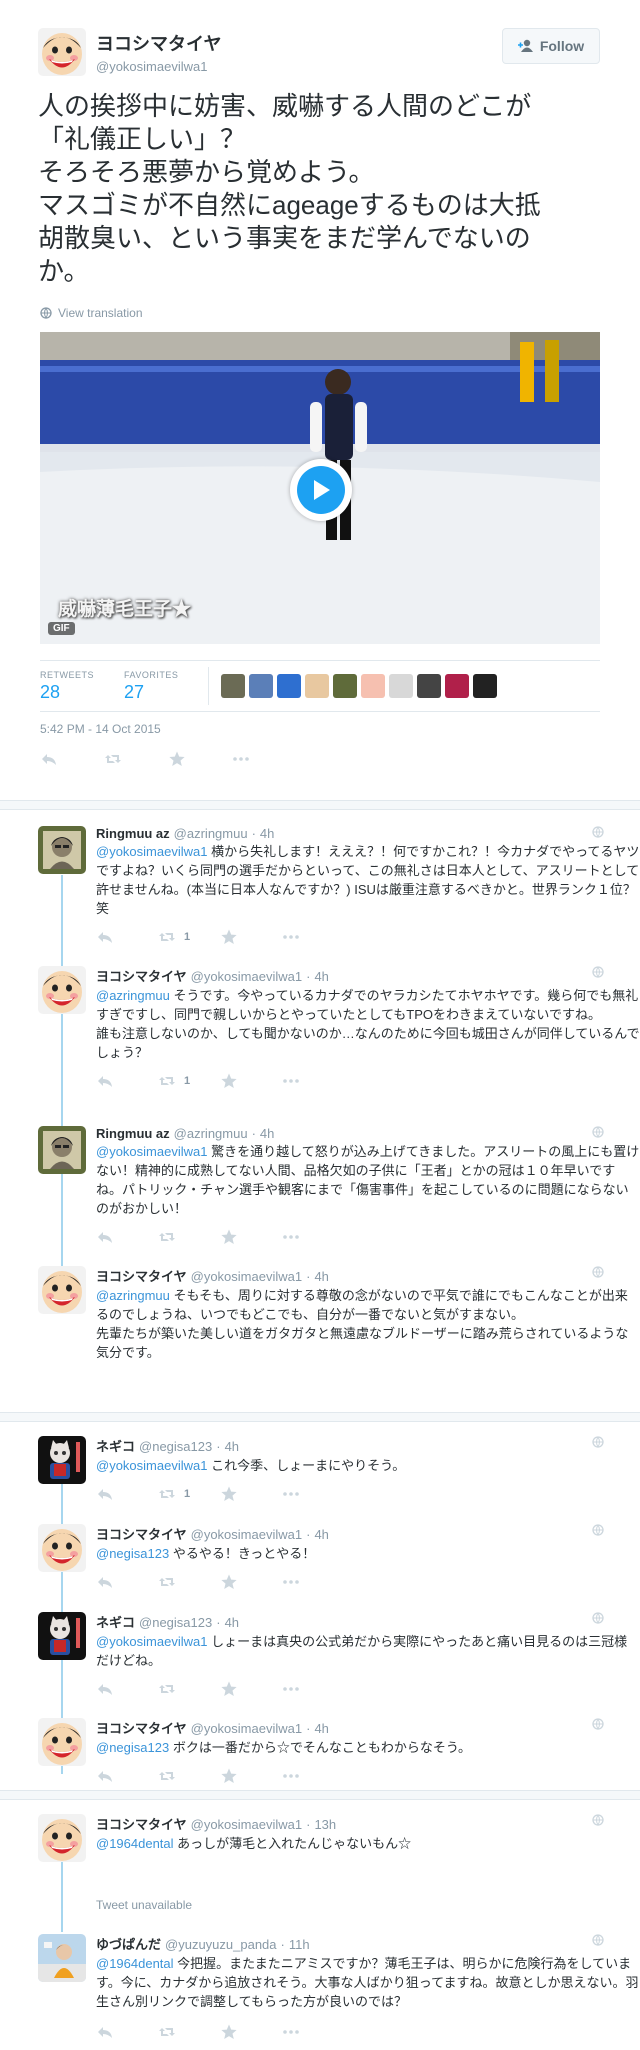 The width and height of the screenshot is (640, 2050). I want to click on tweet-timestamp: 5:42 PM - 14 Oct 2015, so click(100, 729).